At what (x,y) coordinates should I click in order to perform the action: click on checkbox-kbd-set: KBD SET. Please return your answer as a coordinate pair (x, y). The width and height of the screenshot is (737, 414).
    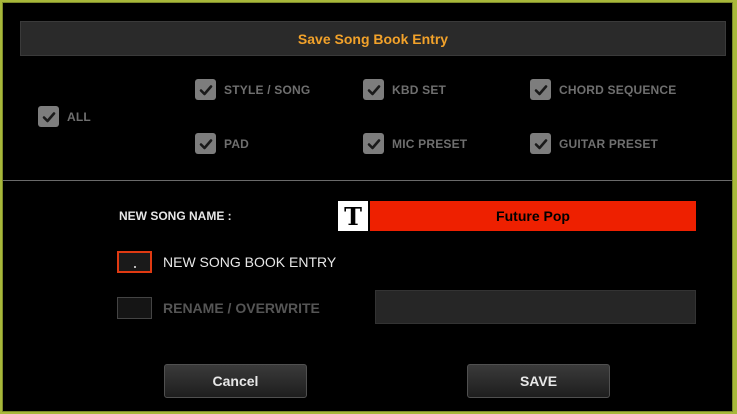
    Looking at the image, I should click on (404, 89).